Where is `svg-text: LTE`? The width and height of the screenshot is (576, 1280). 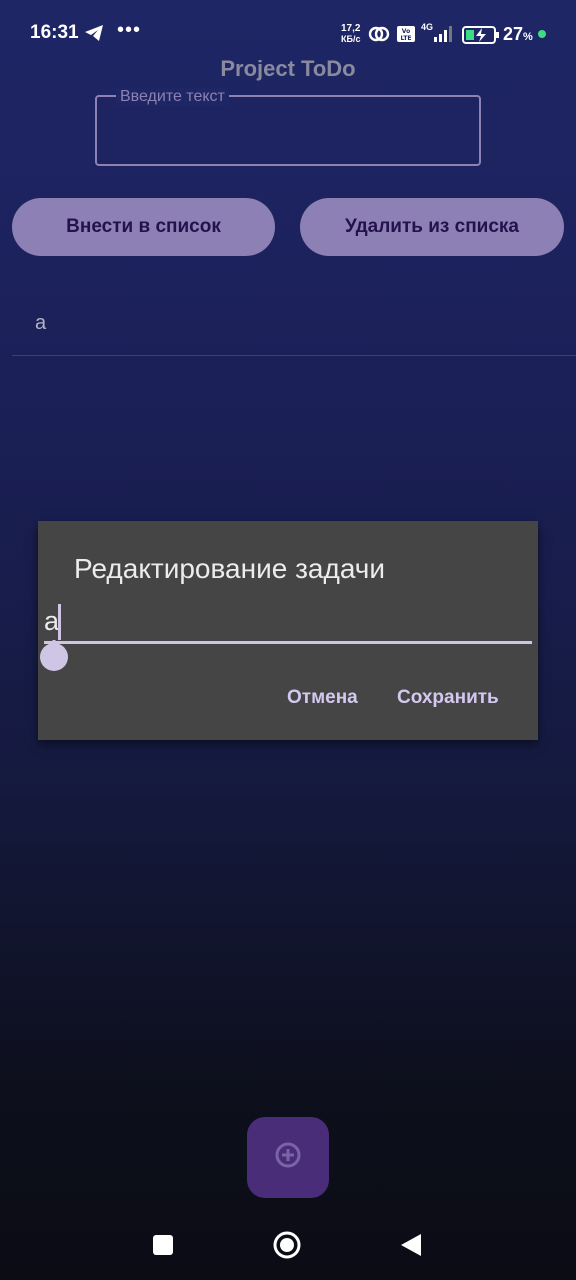 svg-text: LTE is located at coordinates (405, 38).